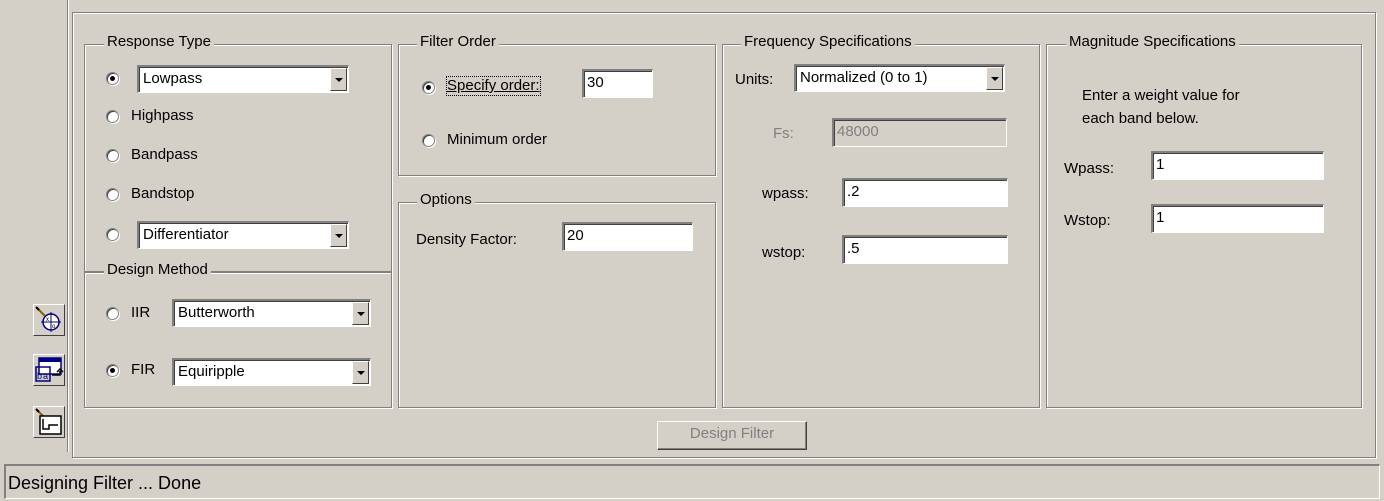 Image resolution: width=1384 pixels, height=501 pixels. What do you see at coordinates (143, 370) in the screenshot?
I see `fir-label: FIR` at bounding box center [143, 370].